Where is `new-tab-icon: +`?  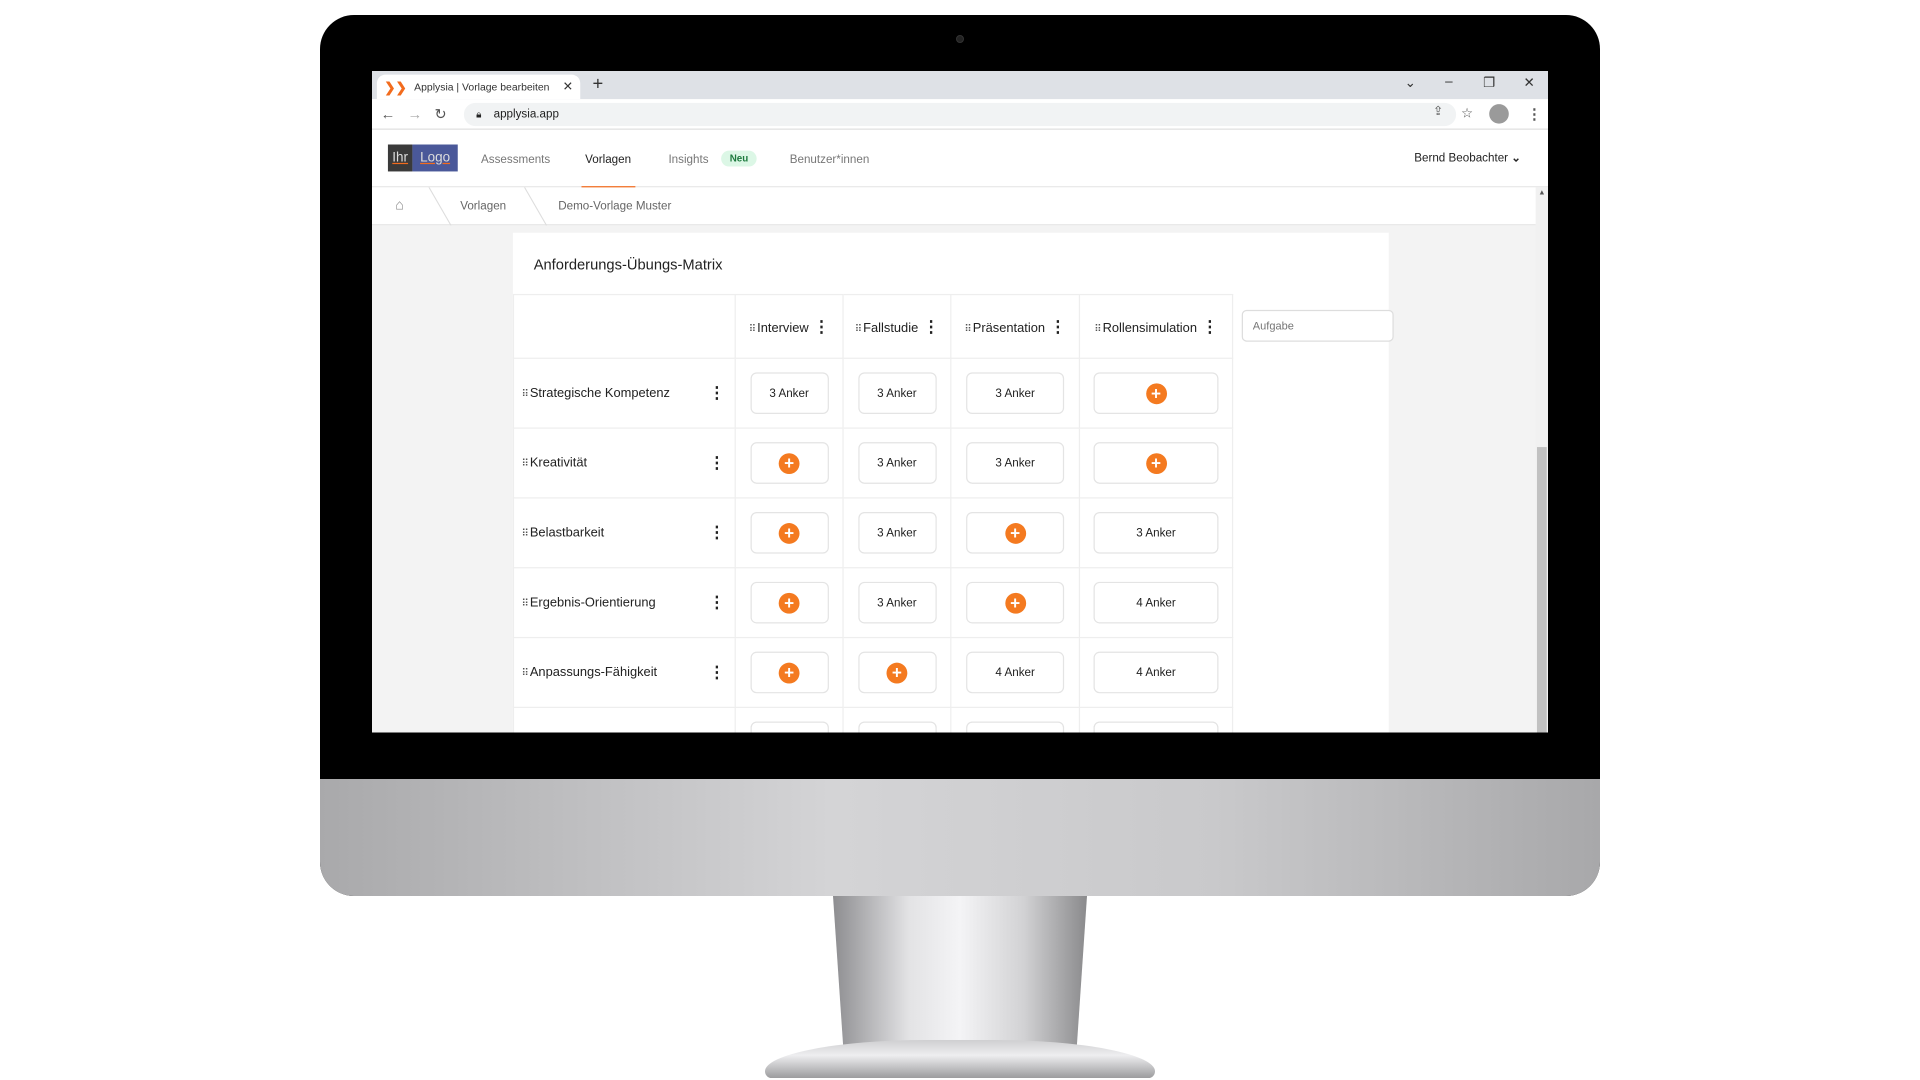 new-tab-icon: + is located at coordinates (598, 83).